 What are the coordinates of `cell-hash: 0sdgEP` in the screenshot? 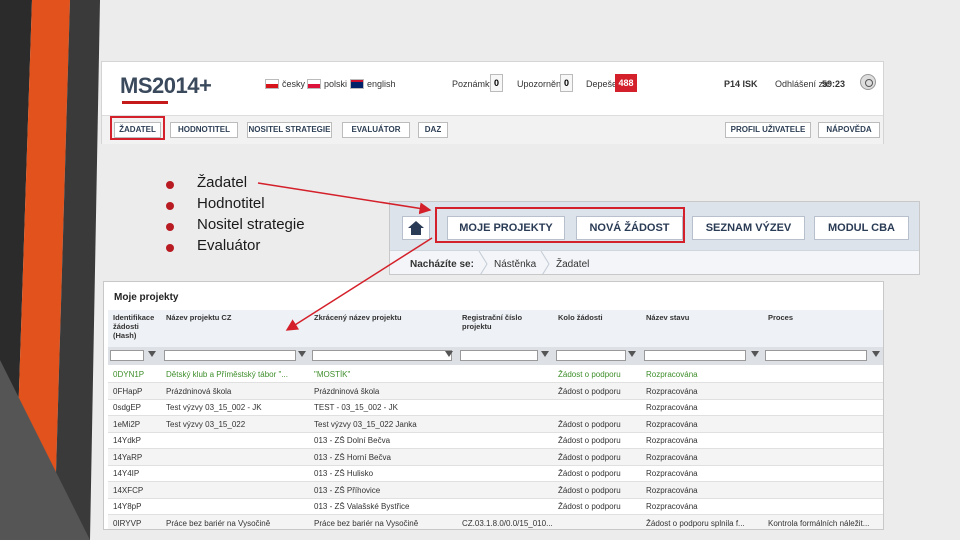 It's located at (127, 407).